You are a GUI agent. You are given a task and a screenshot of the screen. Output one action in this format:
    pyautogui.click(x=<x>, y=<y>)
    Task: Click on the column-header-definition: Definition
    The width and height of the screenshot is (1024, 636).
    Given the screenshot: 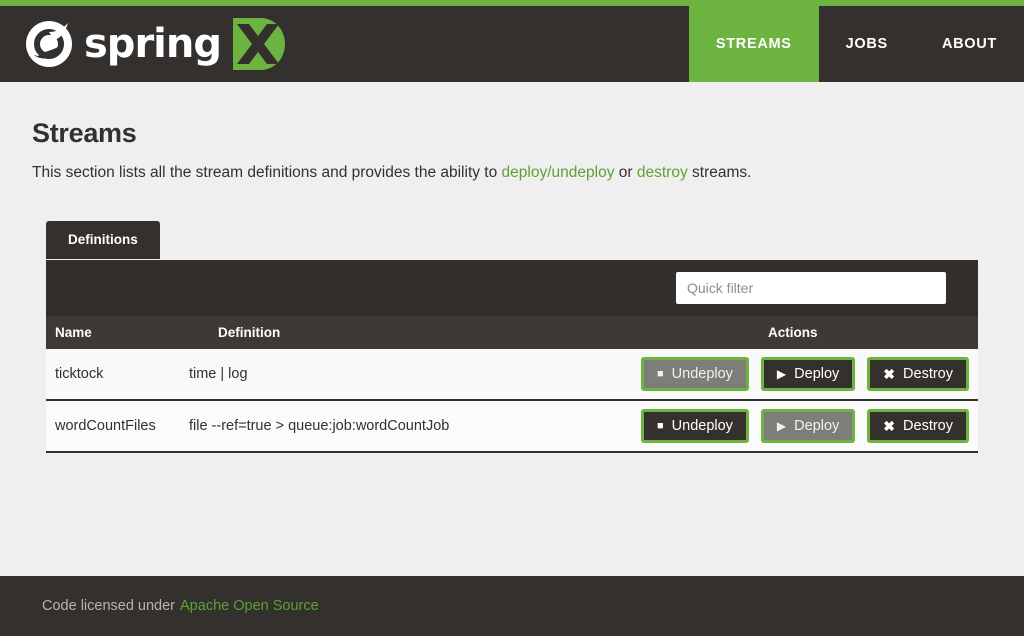 What is the action you would take?
    pyautogui.click(x=249, y=332)
    